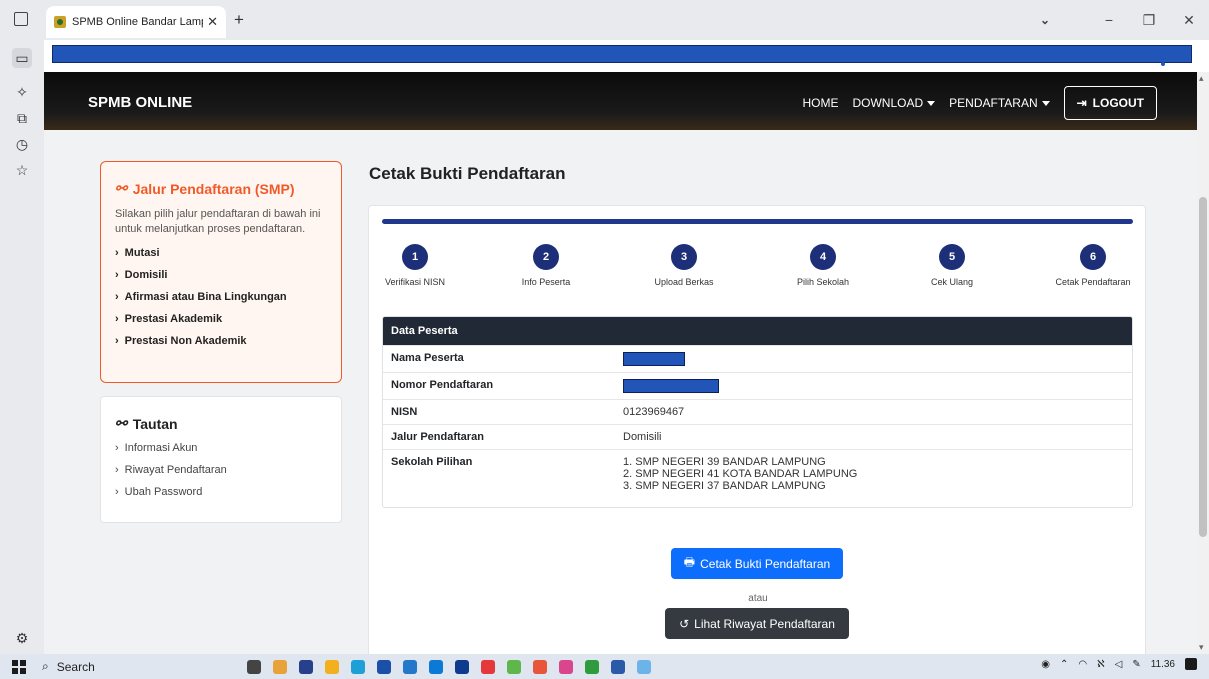 This screenshot has height=679, width=1209. I want to click on nav-pendaftaran-label: PENDAFTARAN, so click(993, 103).